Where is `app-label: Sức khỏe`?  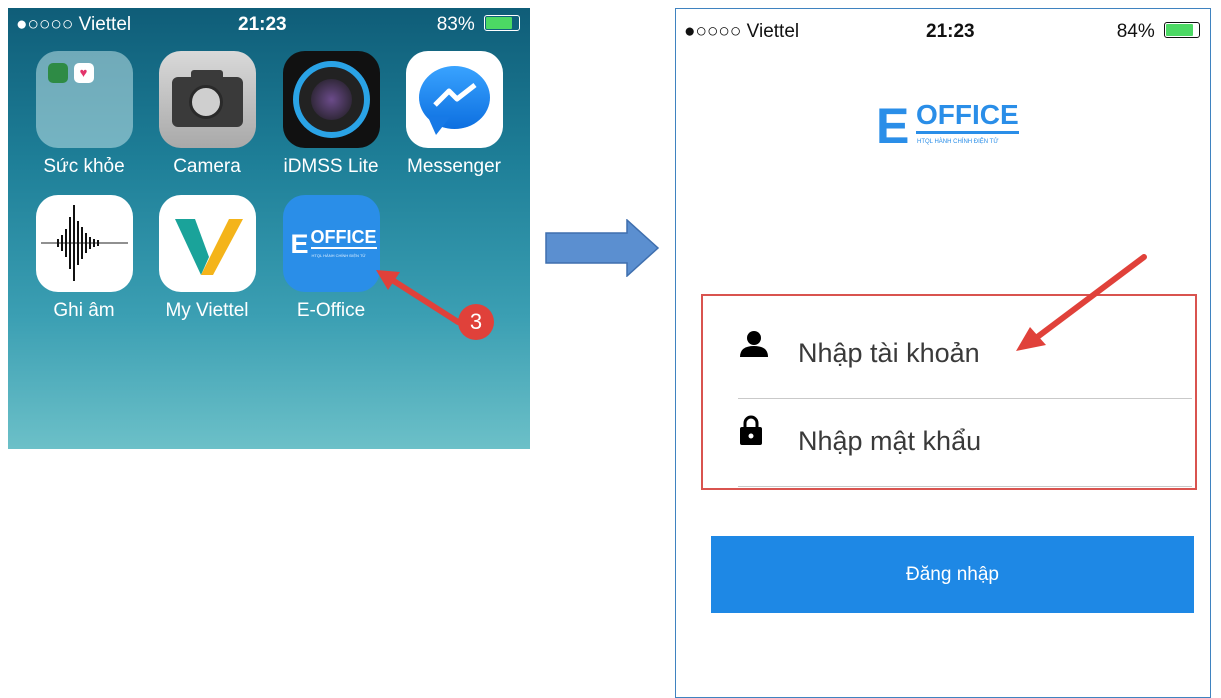
app-label: Sức khỏe is located at coordinates (84, 166).